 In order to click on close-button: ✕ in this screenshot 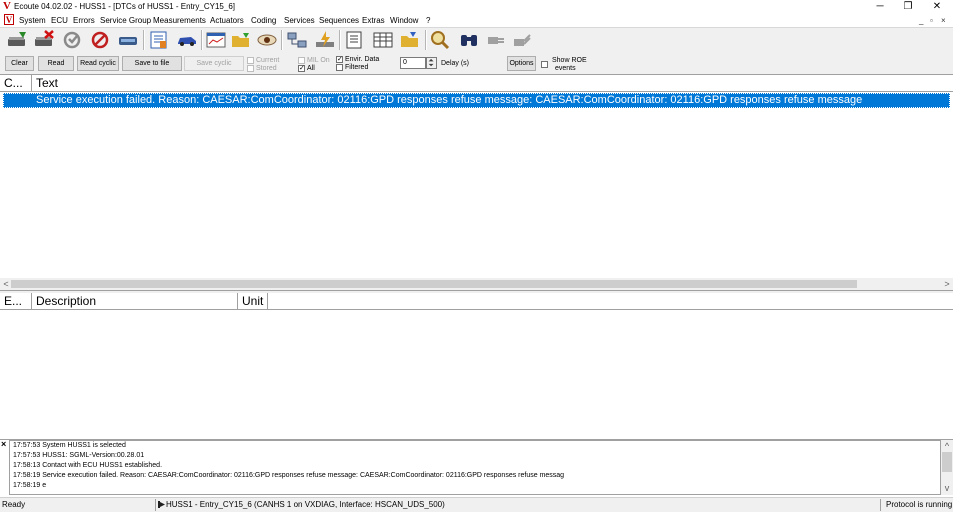, I will do `click(937, 6)`.